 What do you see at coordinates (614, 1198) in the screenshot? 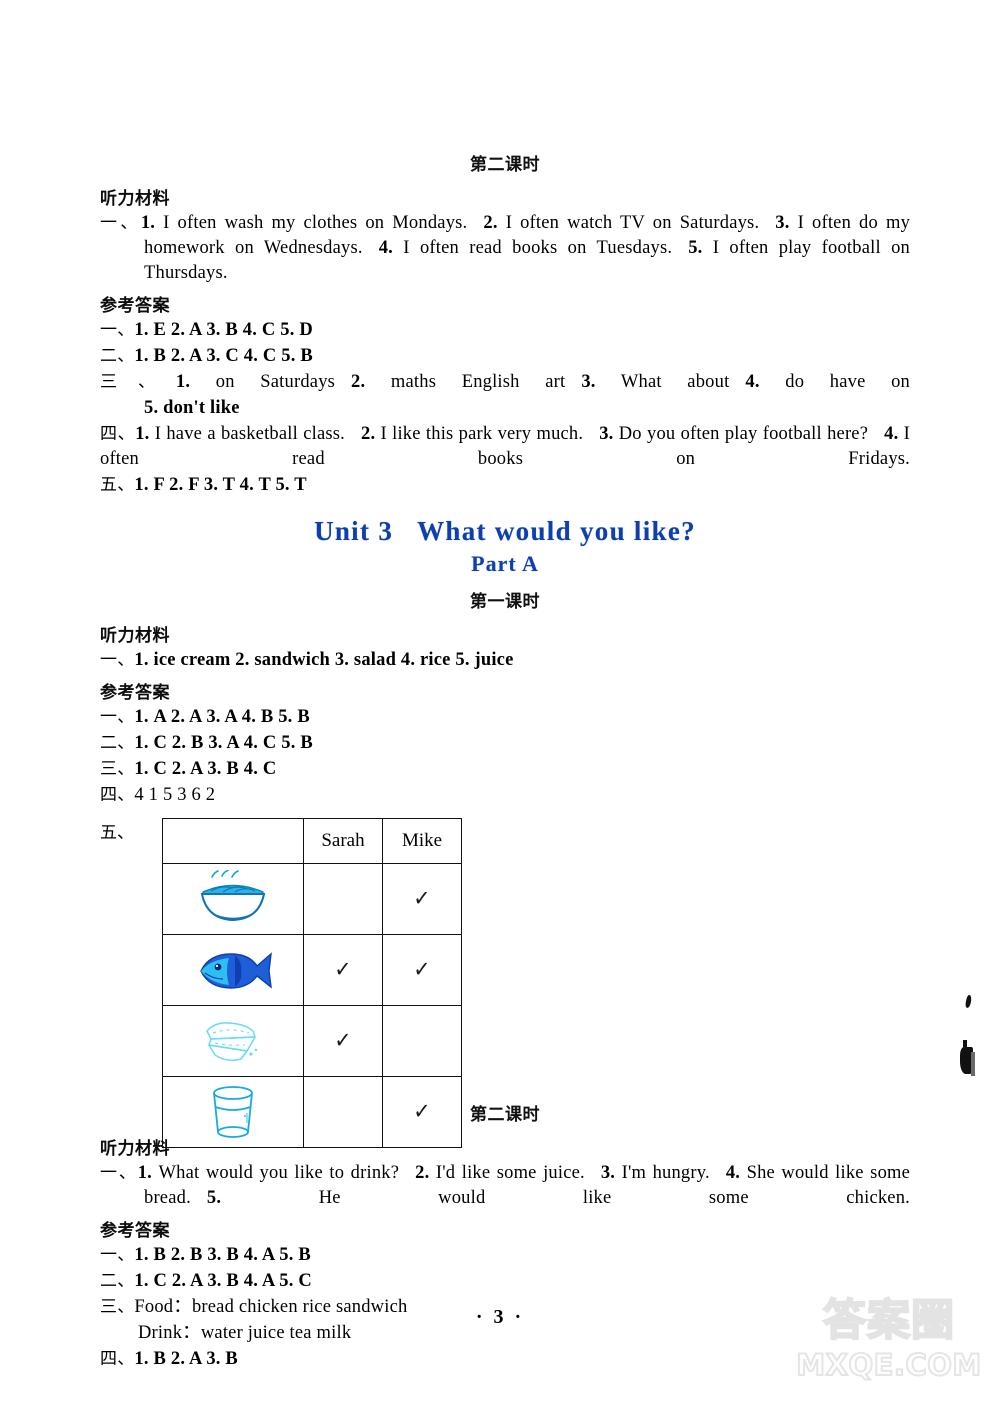
I see `item-text: He would like some chicken.` at bounding box center [614, 1198].